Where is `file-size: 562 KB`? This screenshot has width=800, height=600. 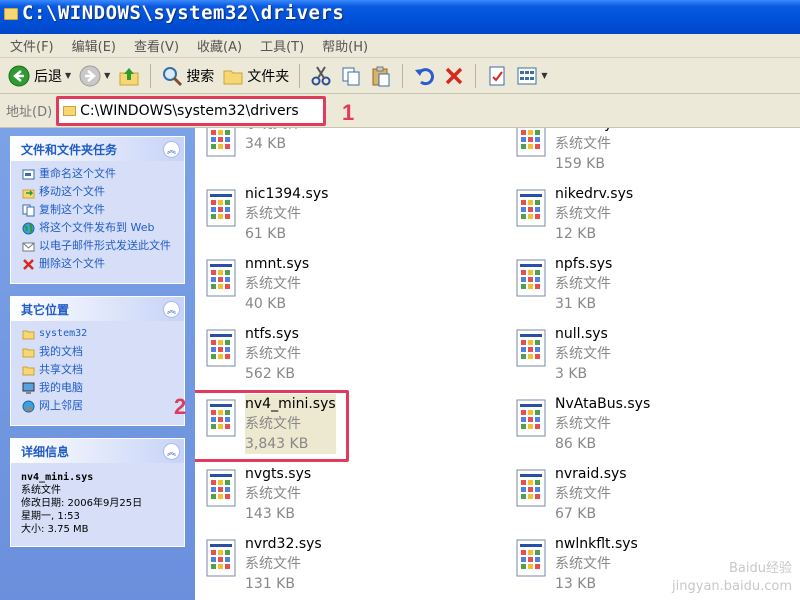
file-size: 562 KB is located at coordinates (270, 374).